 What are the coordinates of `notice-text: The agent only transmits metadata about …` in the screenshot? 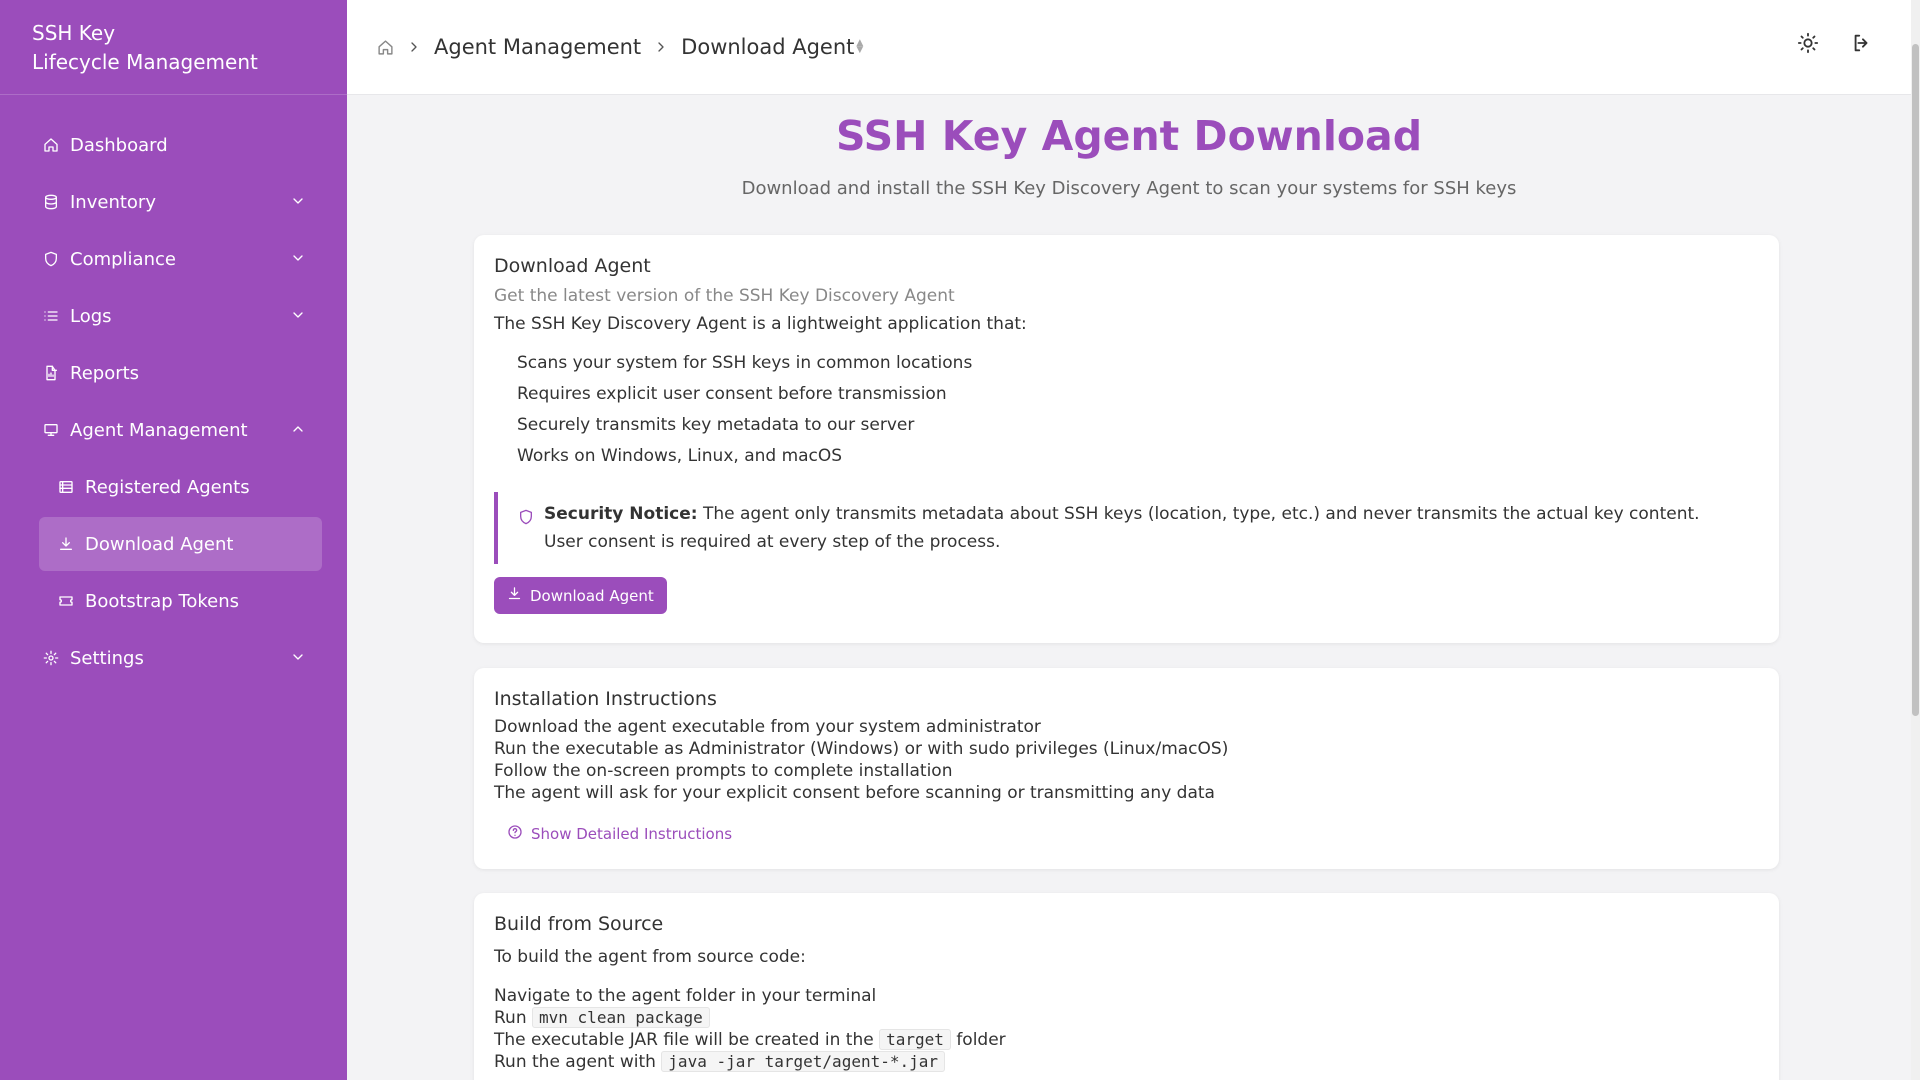 It's located at (1122, 528).